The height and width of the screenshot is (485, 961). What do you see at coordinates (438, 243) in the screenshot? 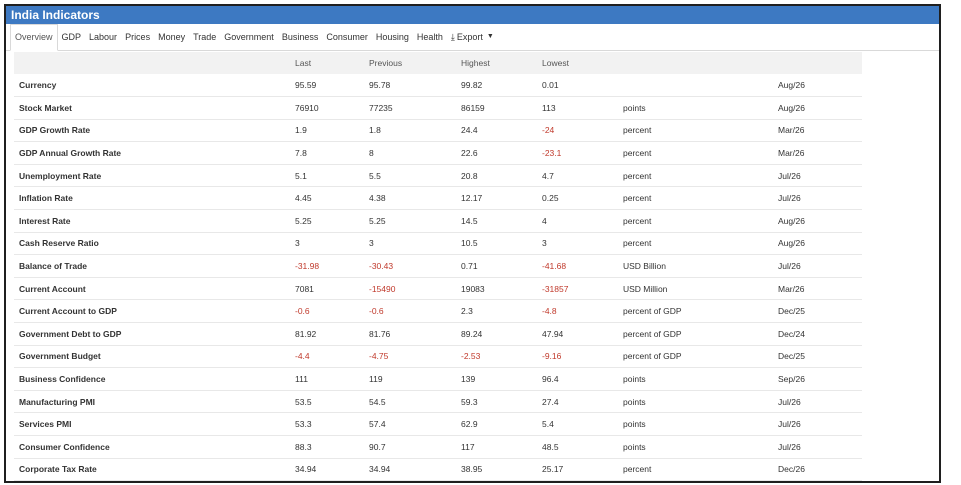
I see `table-row: Cash Reserve Ratio 3 3 10.5 3 percent Aug/26` at bounding box center [438, 243].